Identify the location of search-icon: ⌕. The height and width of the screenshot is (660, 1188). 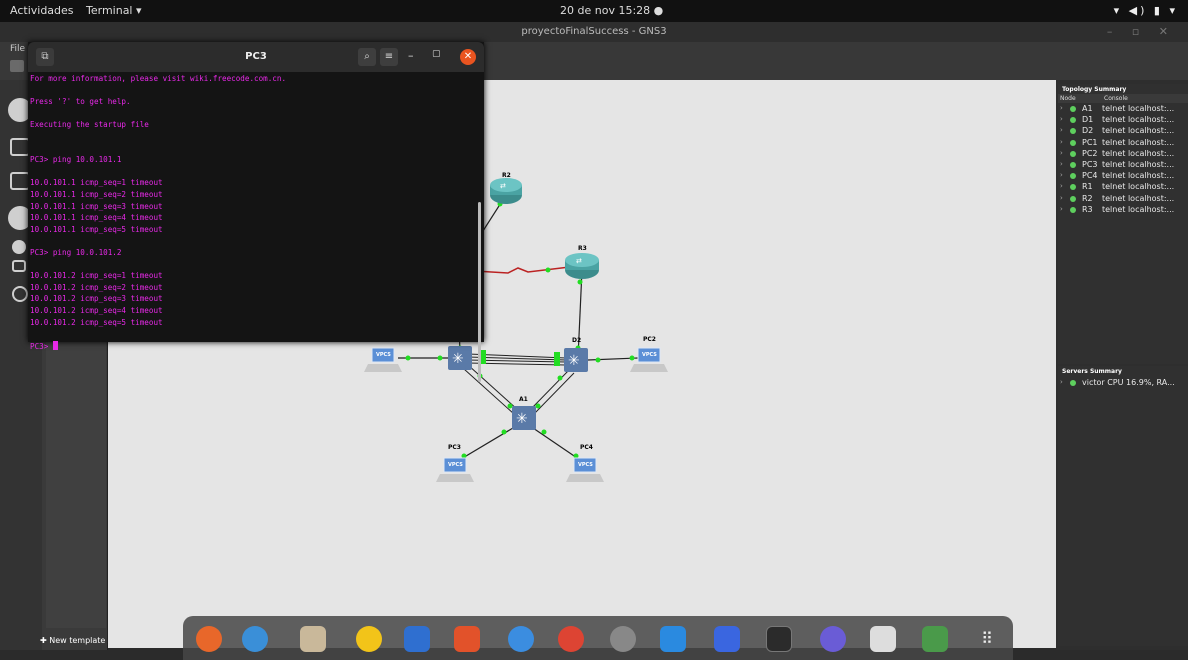
(367, 57).